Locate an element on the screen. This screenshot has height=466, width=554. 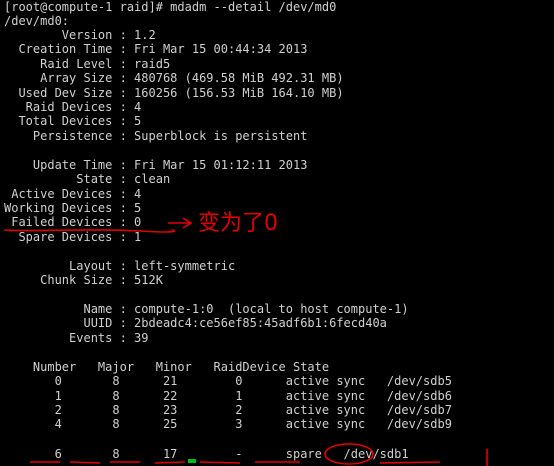
arrow-icon is located at coordinates (180, 223).